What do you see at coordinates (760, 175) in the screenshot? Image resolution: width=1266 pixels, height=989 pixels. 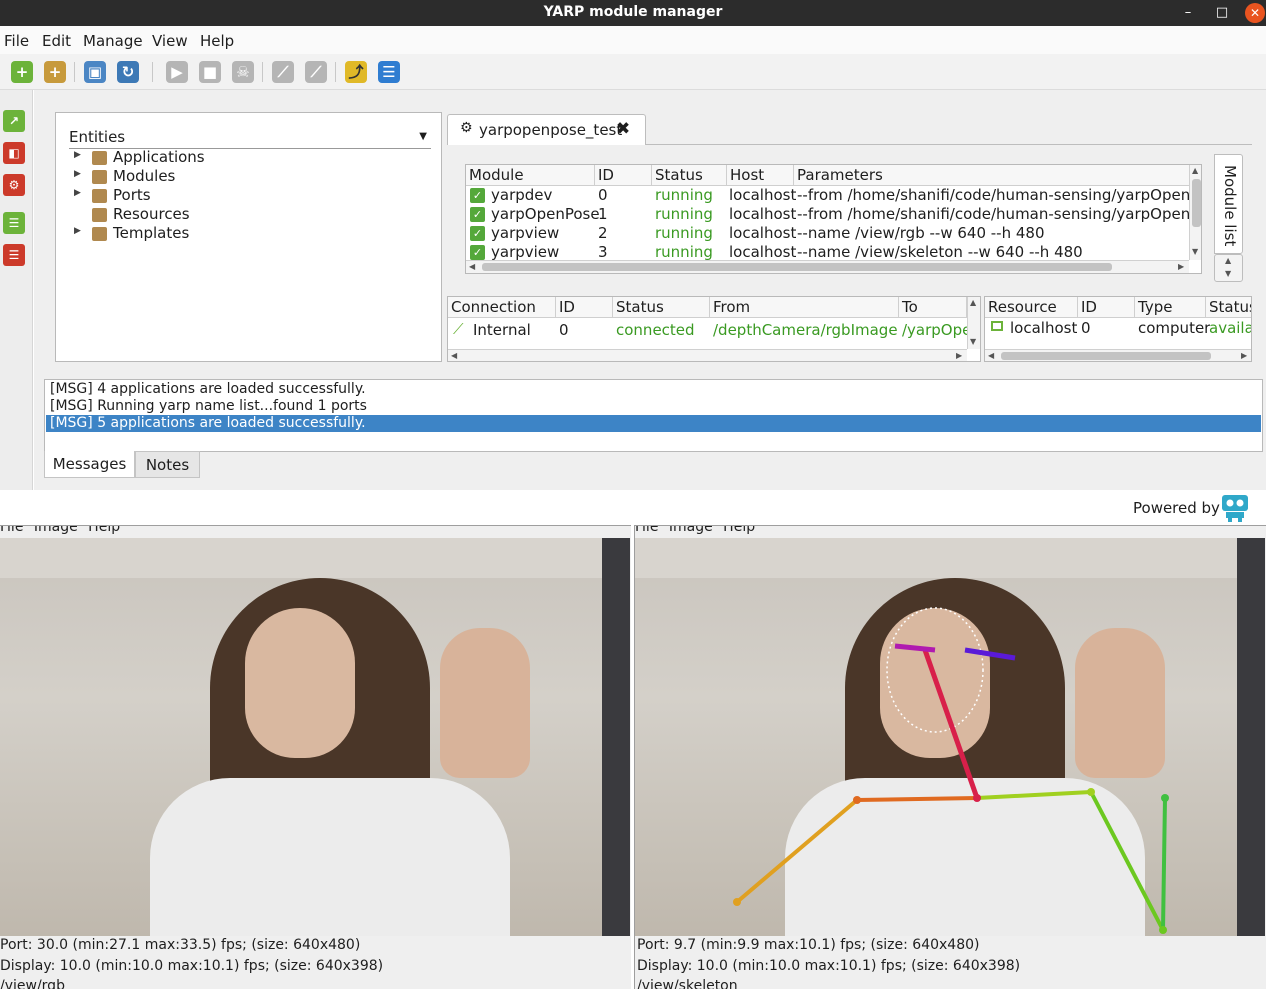 I see `column-header-host: Host` at bounding box center [760, 175].